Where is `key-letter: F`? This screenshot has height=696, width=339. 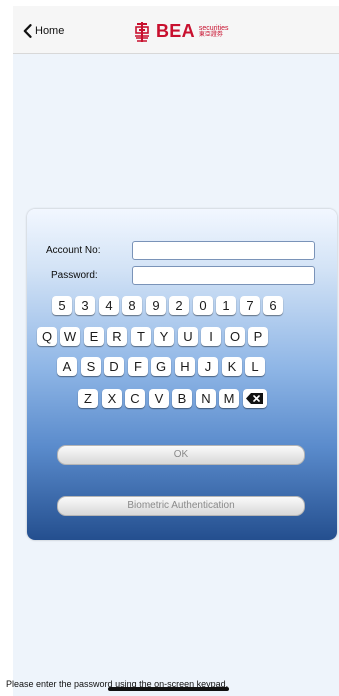 key-letter: F is located at coordinates (138, 366).